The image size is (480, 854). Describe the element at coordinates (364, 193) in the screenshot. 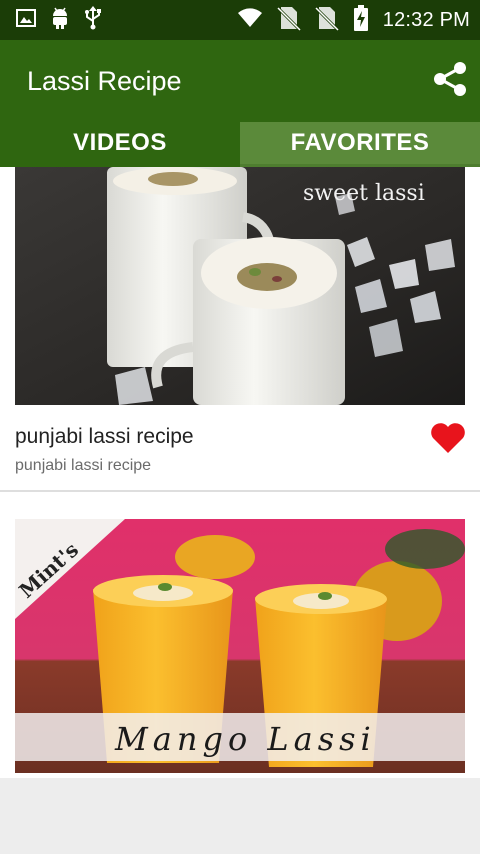

I see `thumbnail-caption: sweet lassi` at that location.